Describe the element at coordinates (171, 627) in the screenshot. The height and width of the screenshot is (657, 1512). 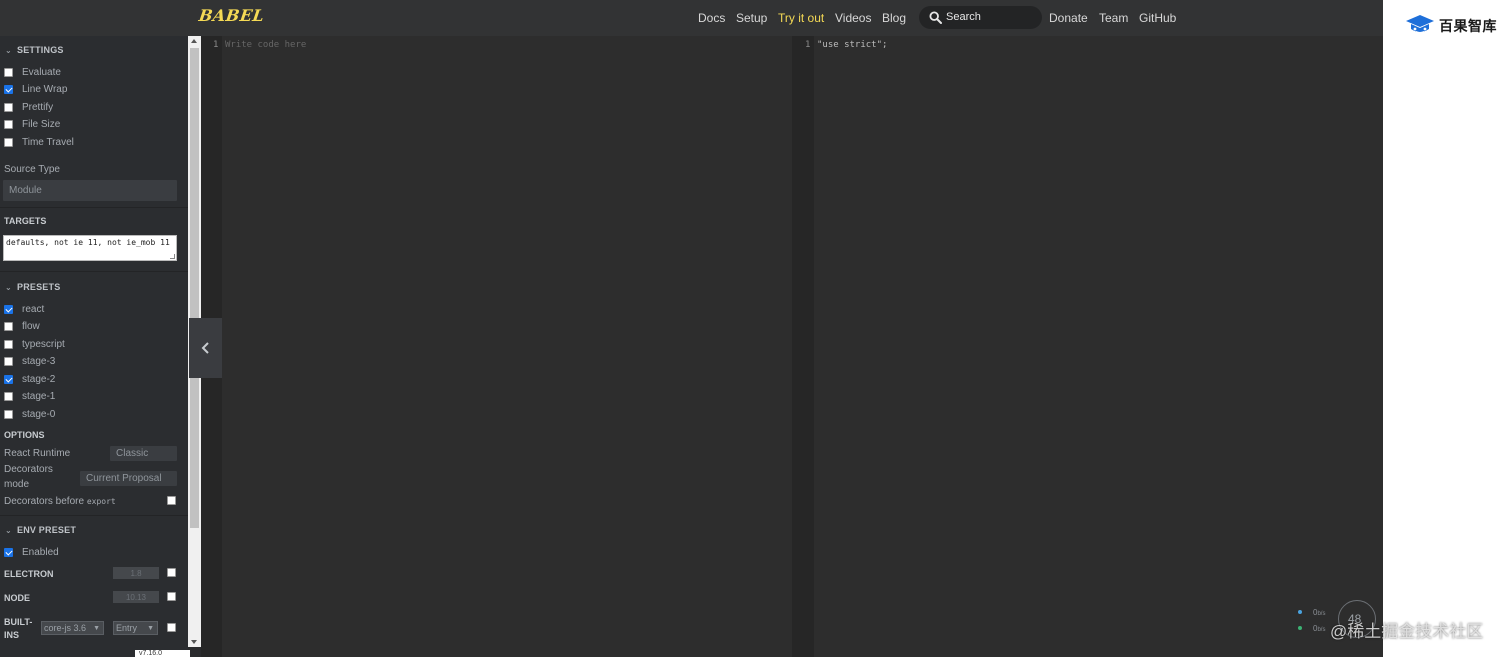
I see `builtins-checkbox` at that location.